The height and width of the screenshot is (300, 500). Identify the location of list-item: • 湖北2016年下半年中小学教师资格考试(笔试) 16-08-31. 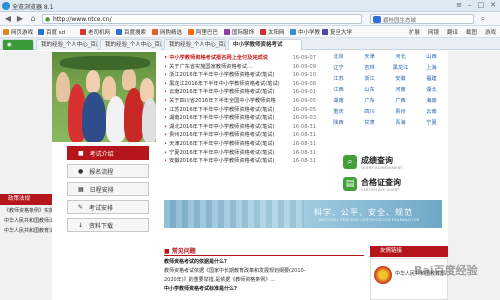
(240, 127).